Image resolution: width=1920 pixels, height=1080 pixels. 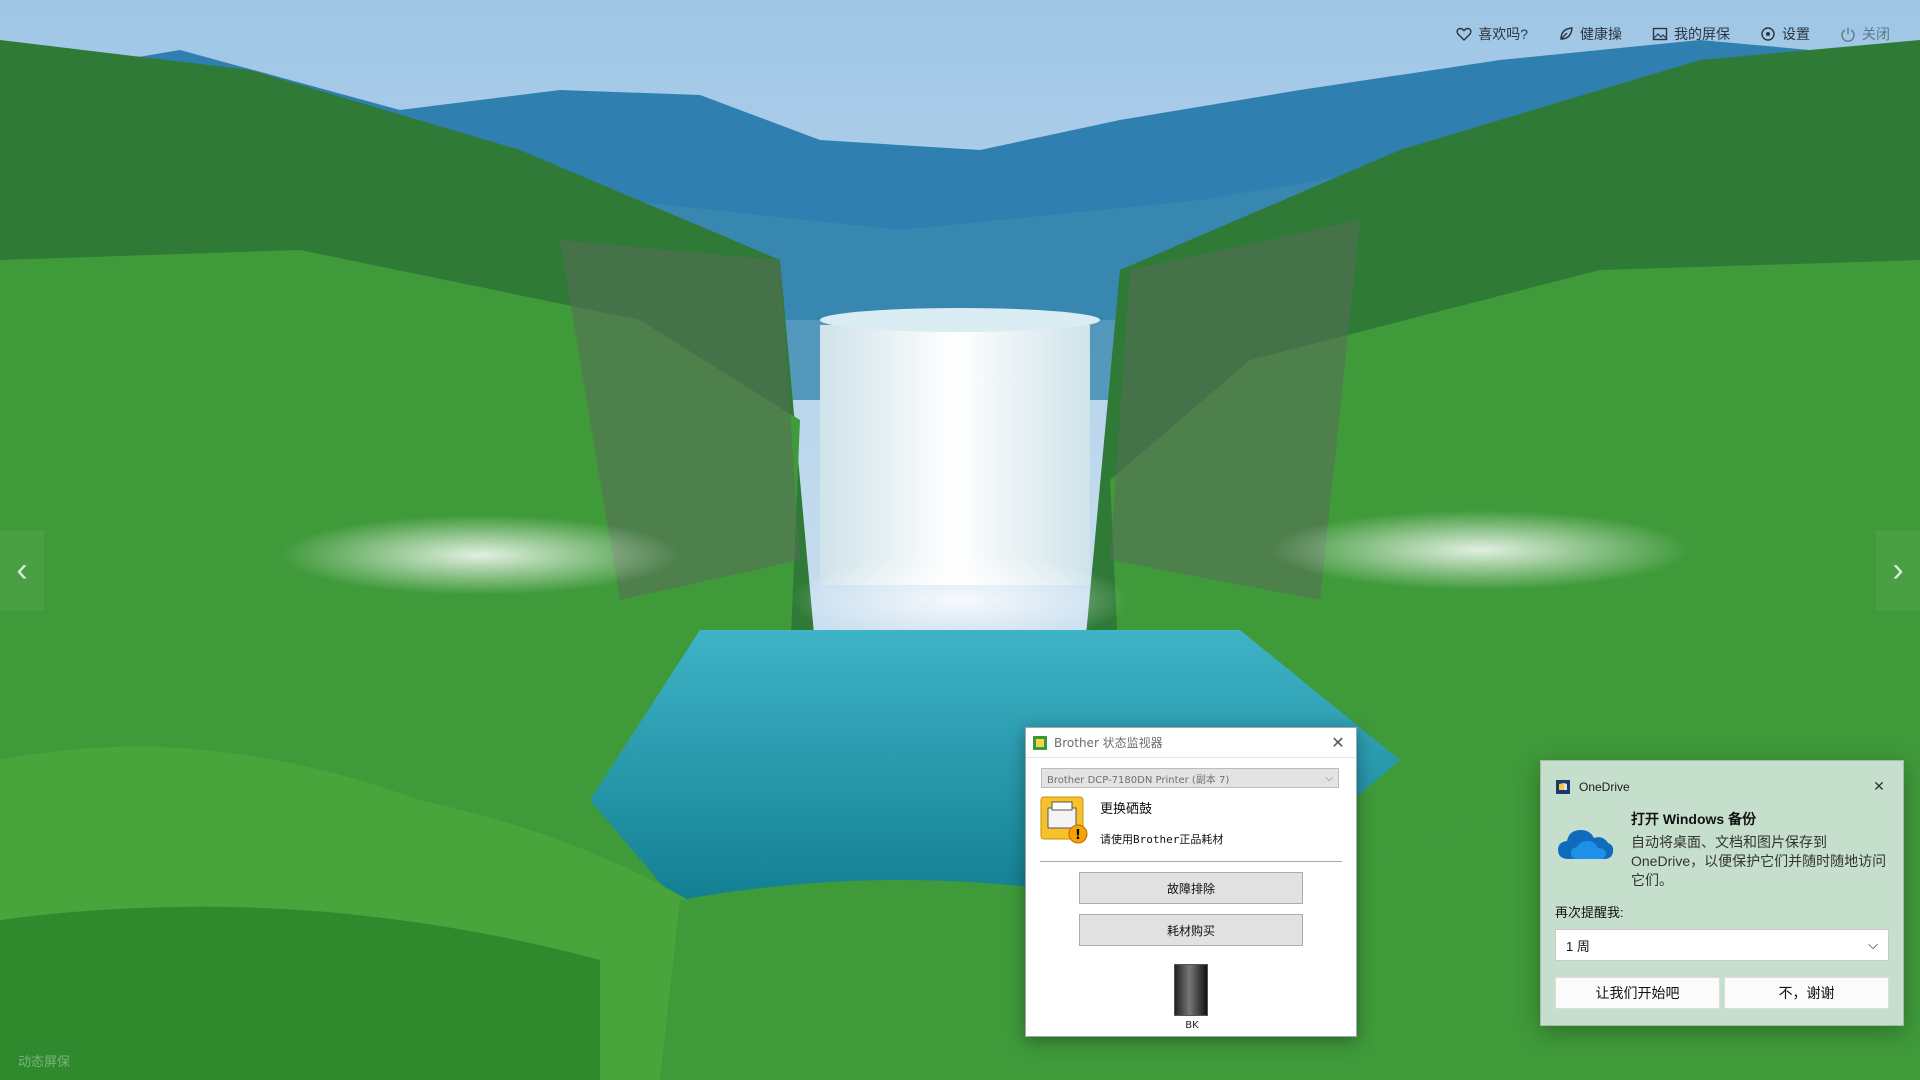 What do you see at coordinates (1898, 570) in the screenshot?
I see `next-image-arrow: ›` at bounding box center [1898, 570].